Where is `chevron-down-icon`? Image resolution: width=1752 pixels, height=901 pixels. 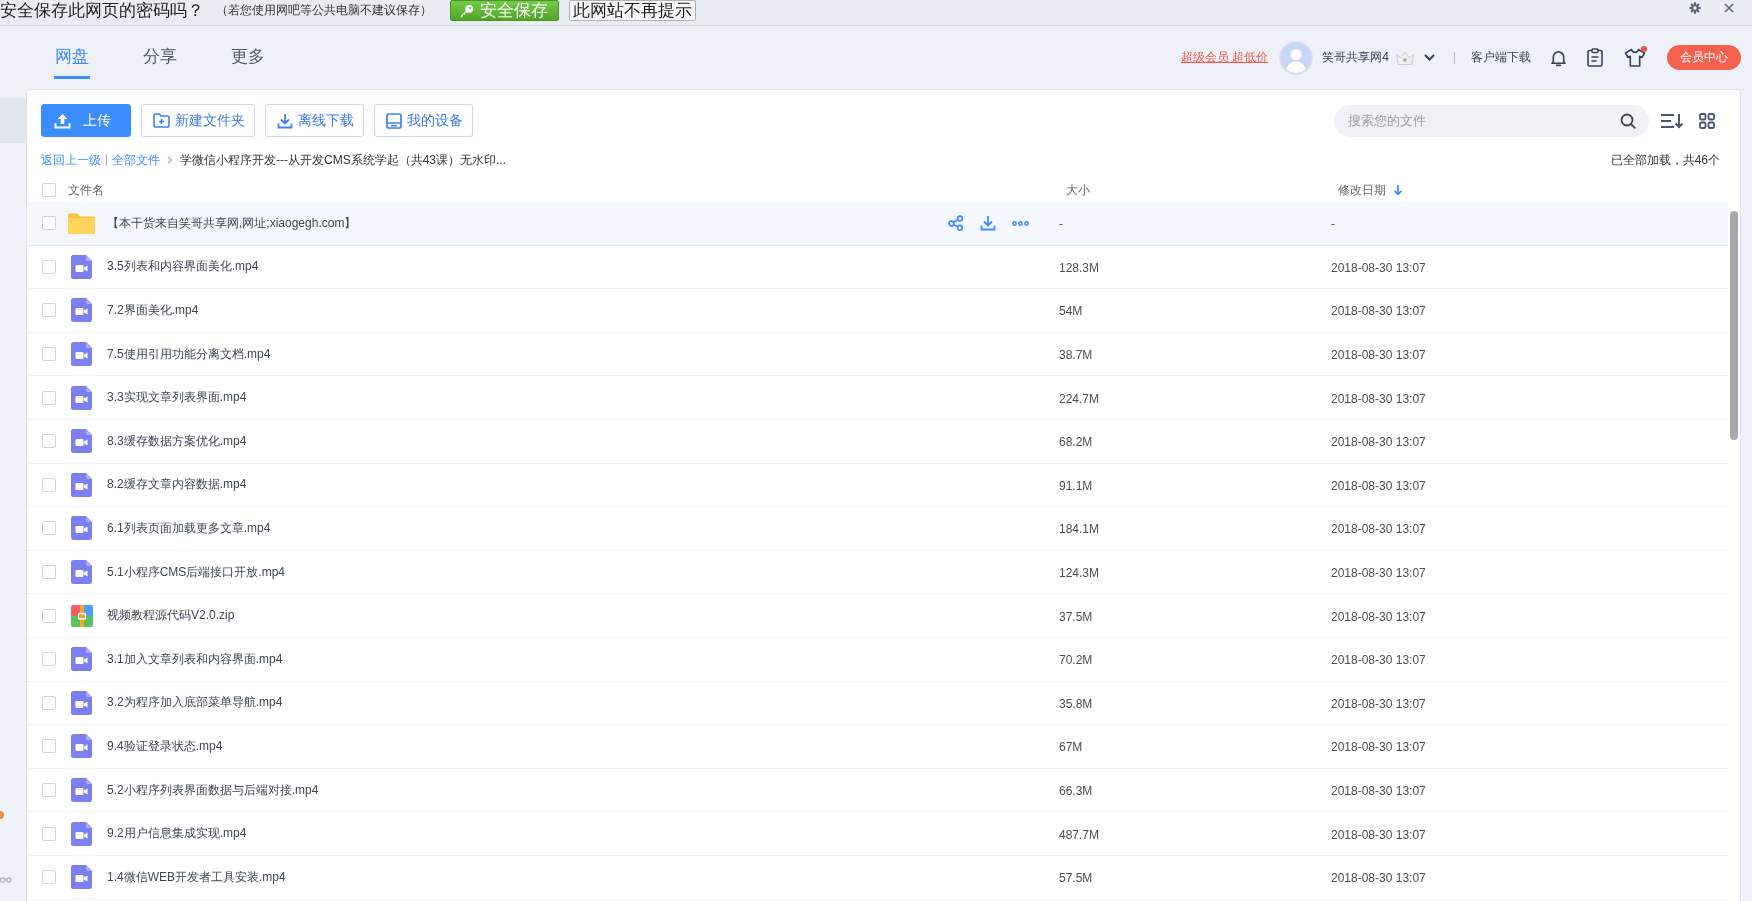 chevron-down-icon is located at coordinates (1429, 57).